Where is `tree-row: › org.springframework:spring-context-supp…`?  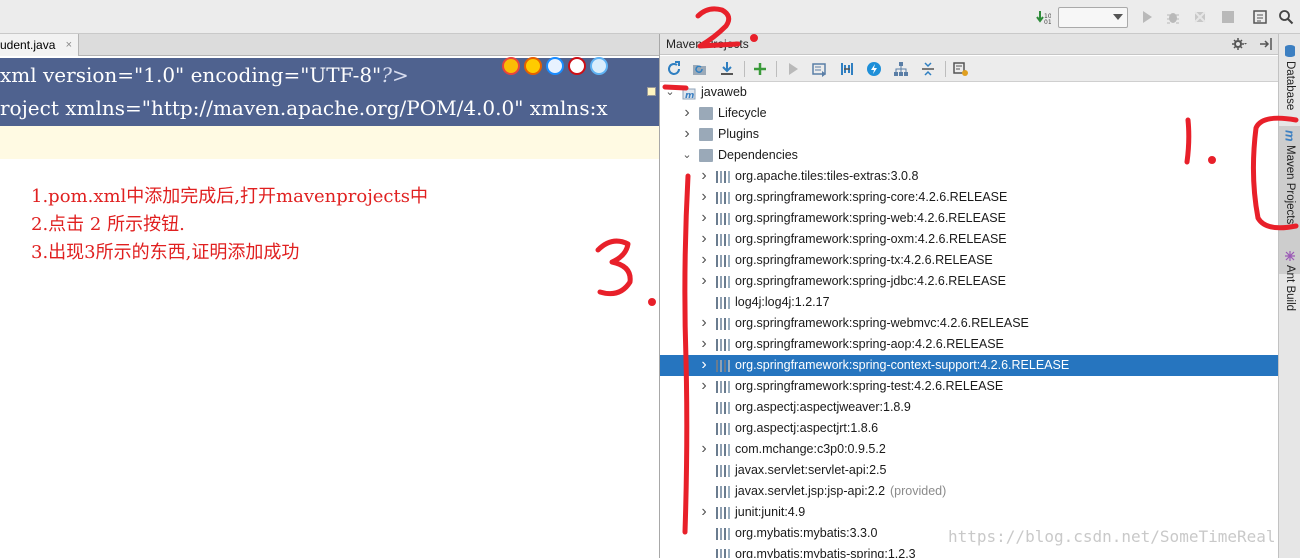
tree-row: › org.springframework:spring-context-supp… is located at coordinates (969, 365).